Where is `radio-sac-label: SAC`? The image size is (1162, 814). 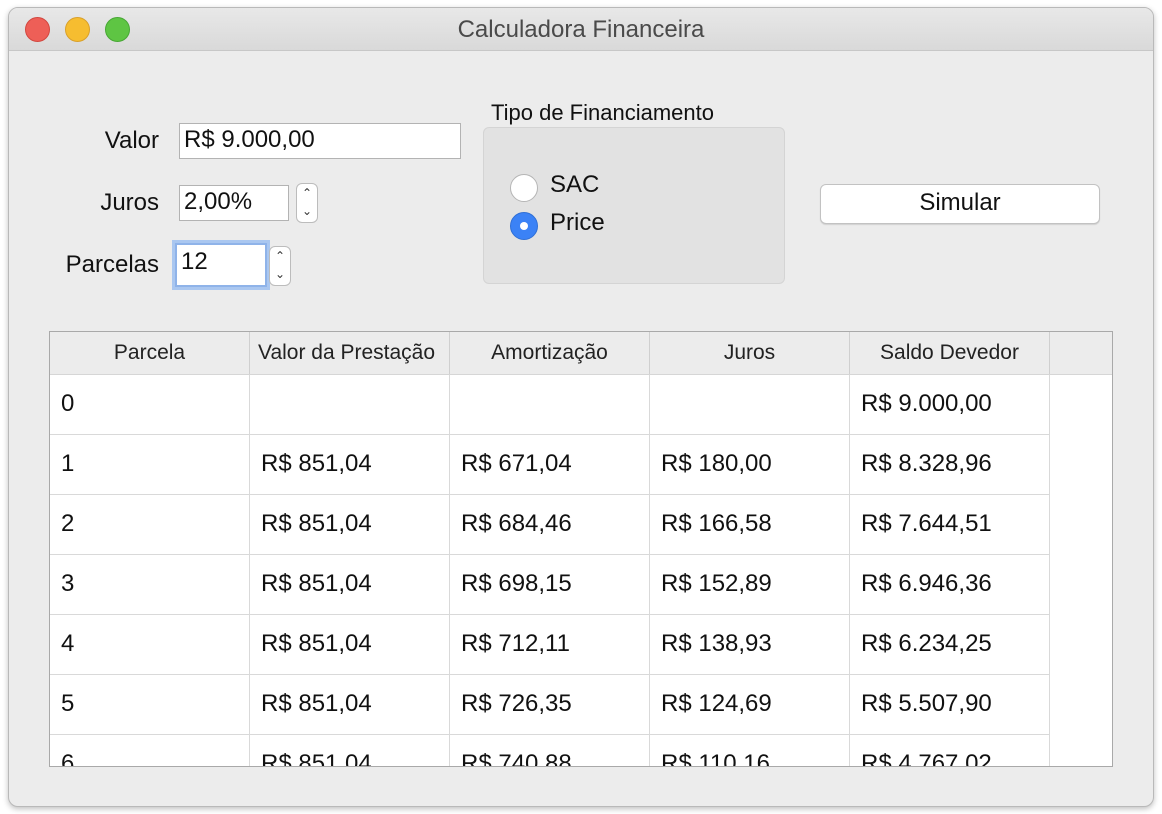 radio-sac-label: SAC is located at coordinates (575, 184).